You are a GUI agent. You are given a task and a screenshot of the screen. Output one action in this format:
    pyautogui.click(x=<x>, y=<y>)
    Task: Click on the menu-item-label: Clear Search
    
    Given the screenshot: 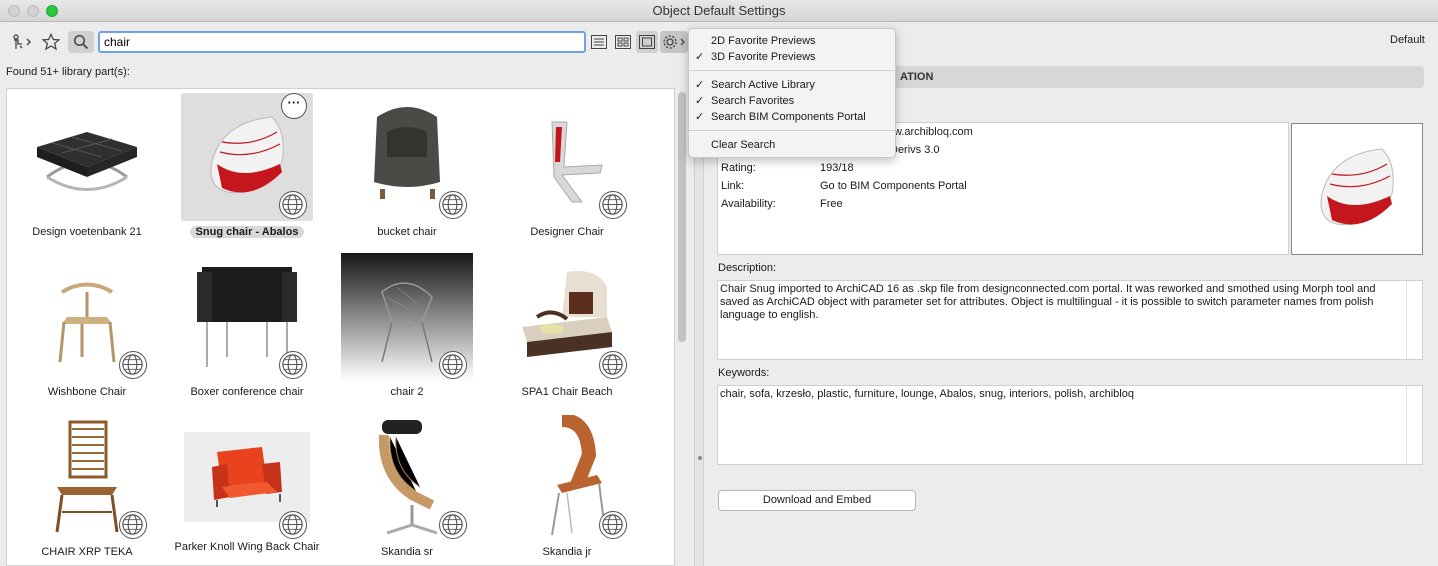 What is the action you would take?
    pyautogui.click(x=743, y=145)
    